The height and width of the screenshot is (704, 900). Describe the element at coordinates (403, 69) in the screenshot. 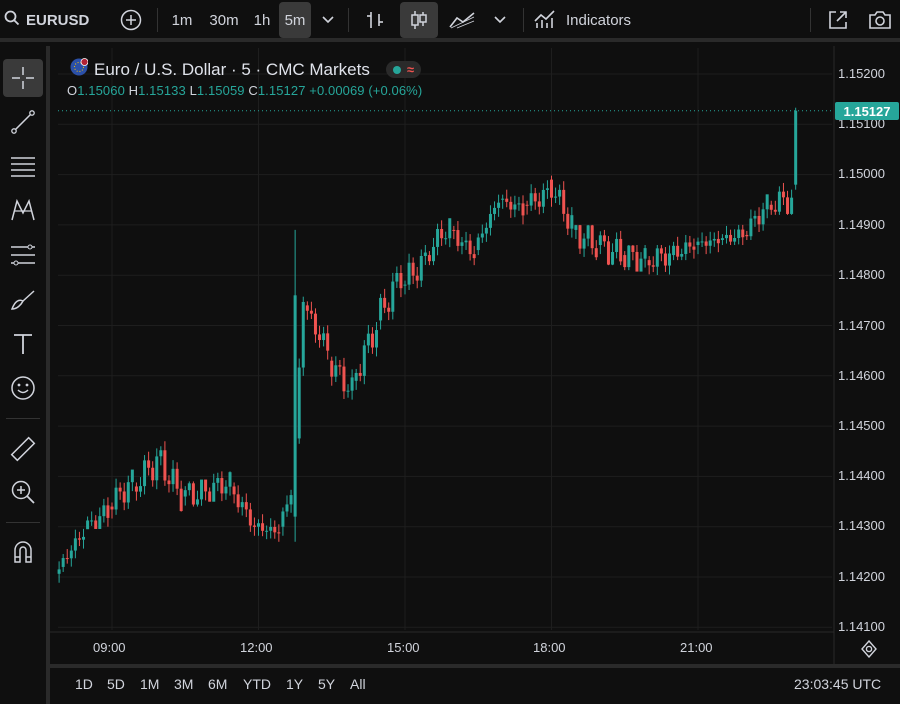

I see `market-status-pill: ≈` at that location.